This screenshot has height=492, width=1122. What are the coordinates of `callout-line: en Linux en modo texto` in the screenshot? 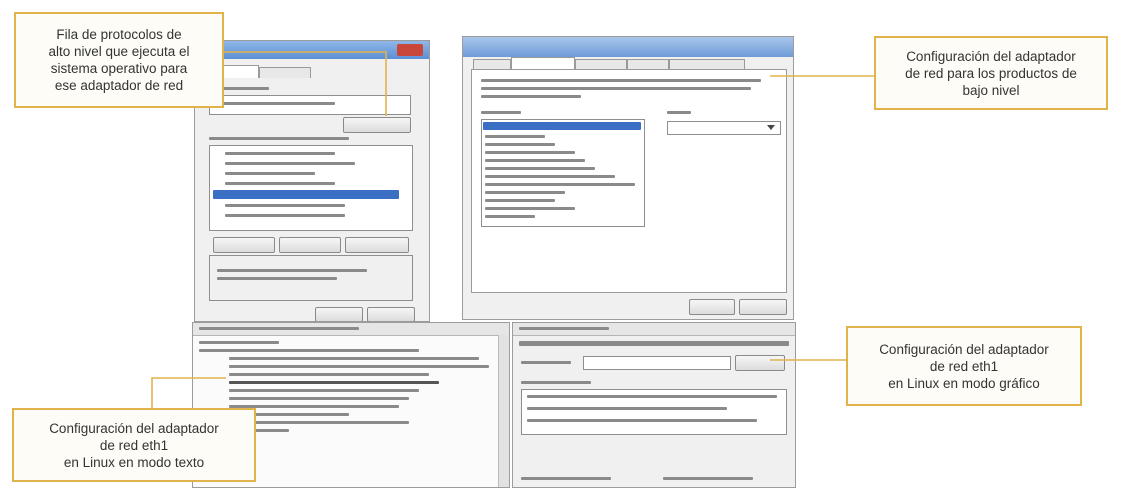 It's located at (134, 462).